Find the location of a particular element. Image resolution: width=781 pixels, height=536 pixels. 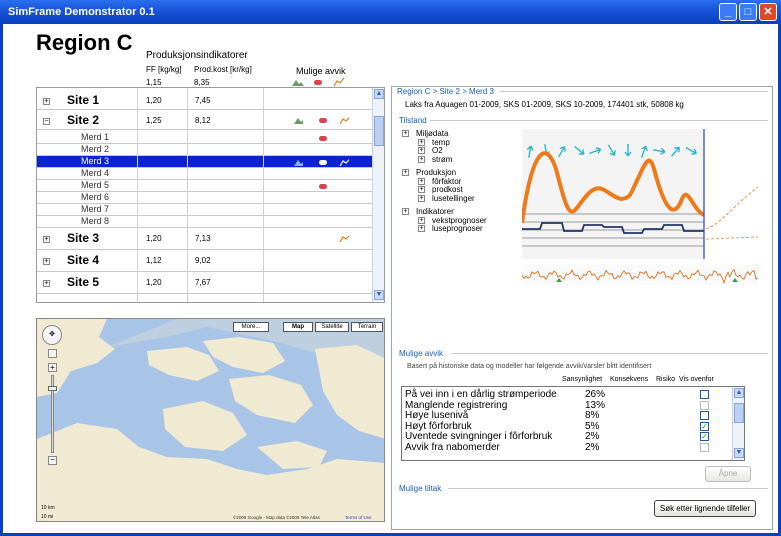

window-title: SimFrame Demonstrator 0.1 is located at coordinates (81, 12).